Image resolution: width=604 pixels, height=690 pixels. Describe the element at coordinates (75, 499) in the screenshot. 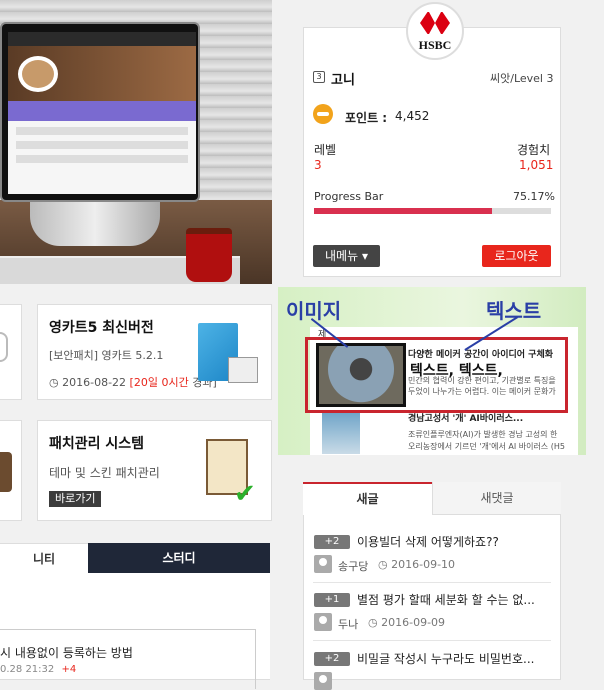

I see `go-button: 바로가기` at that location.